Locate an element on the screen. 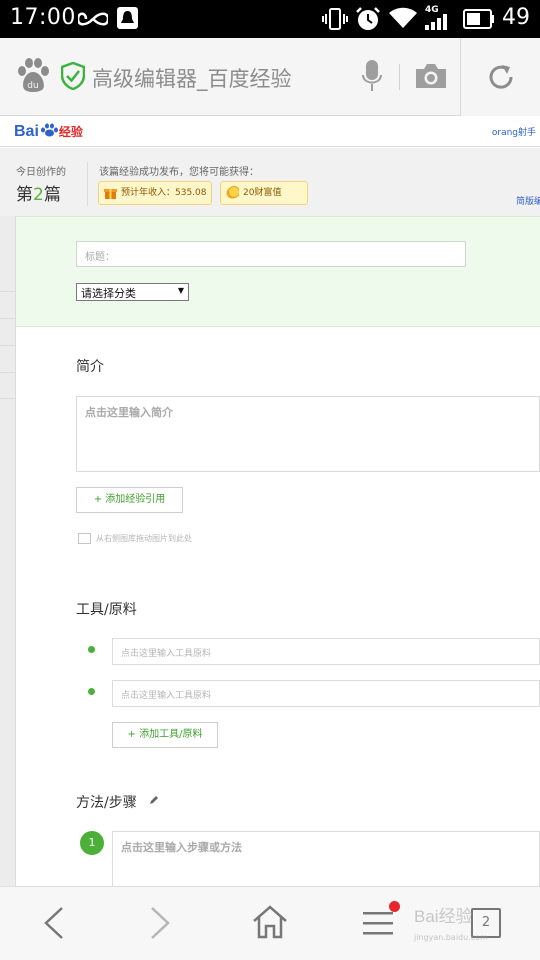 The height and width of the screenshot is (960, 540). image-icon is located at coordinates (84, 538).